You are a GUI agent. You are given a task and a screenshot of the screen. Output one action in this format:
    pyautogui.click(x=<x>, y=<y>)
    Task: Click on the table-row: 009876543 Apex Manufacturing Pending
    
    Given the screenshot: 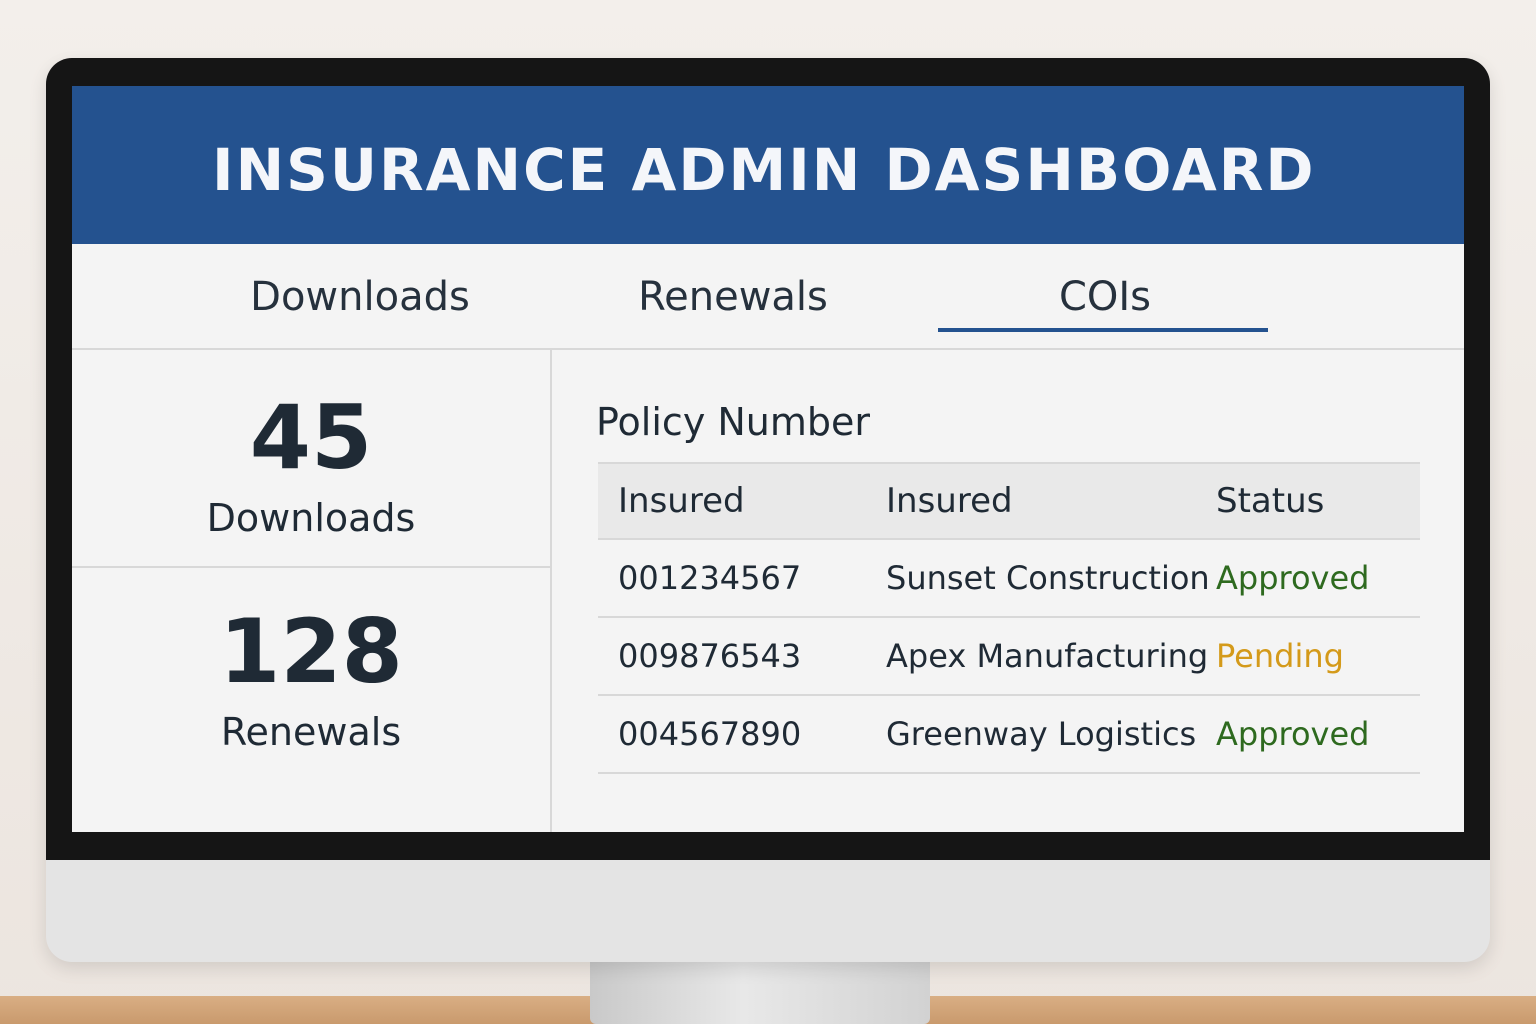 What is the action you would take?
    pyautogui.click(x=1009, y=657)
    